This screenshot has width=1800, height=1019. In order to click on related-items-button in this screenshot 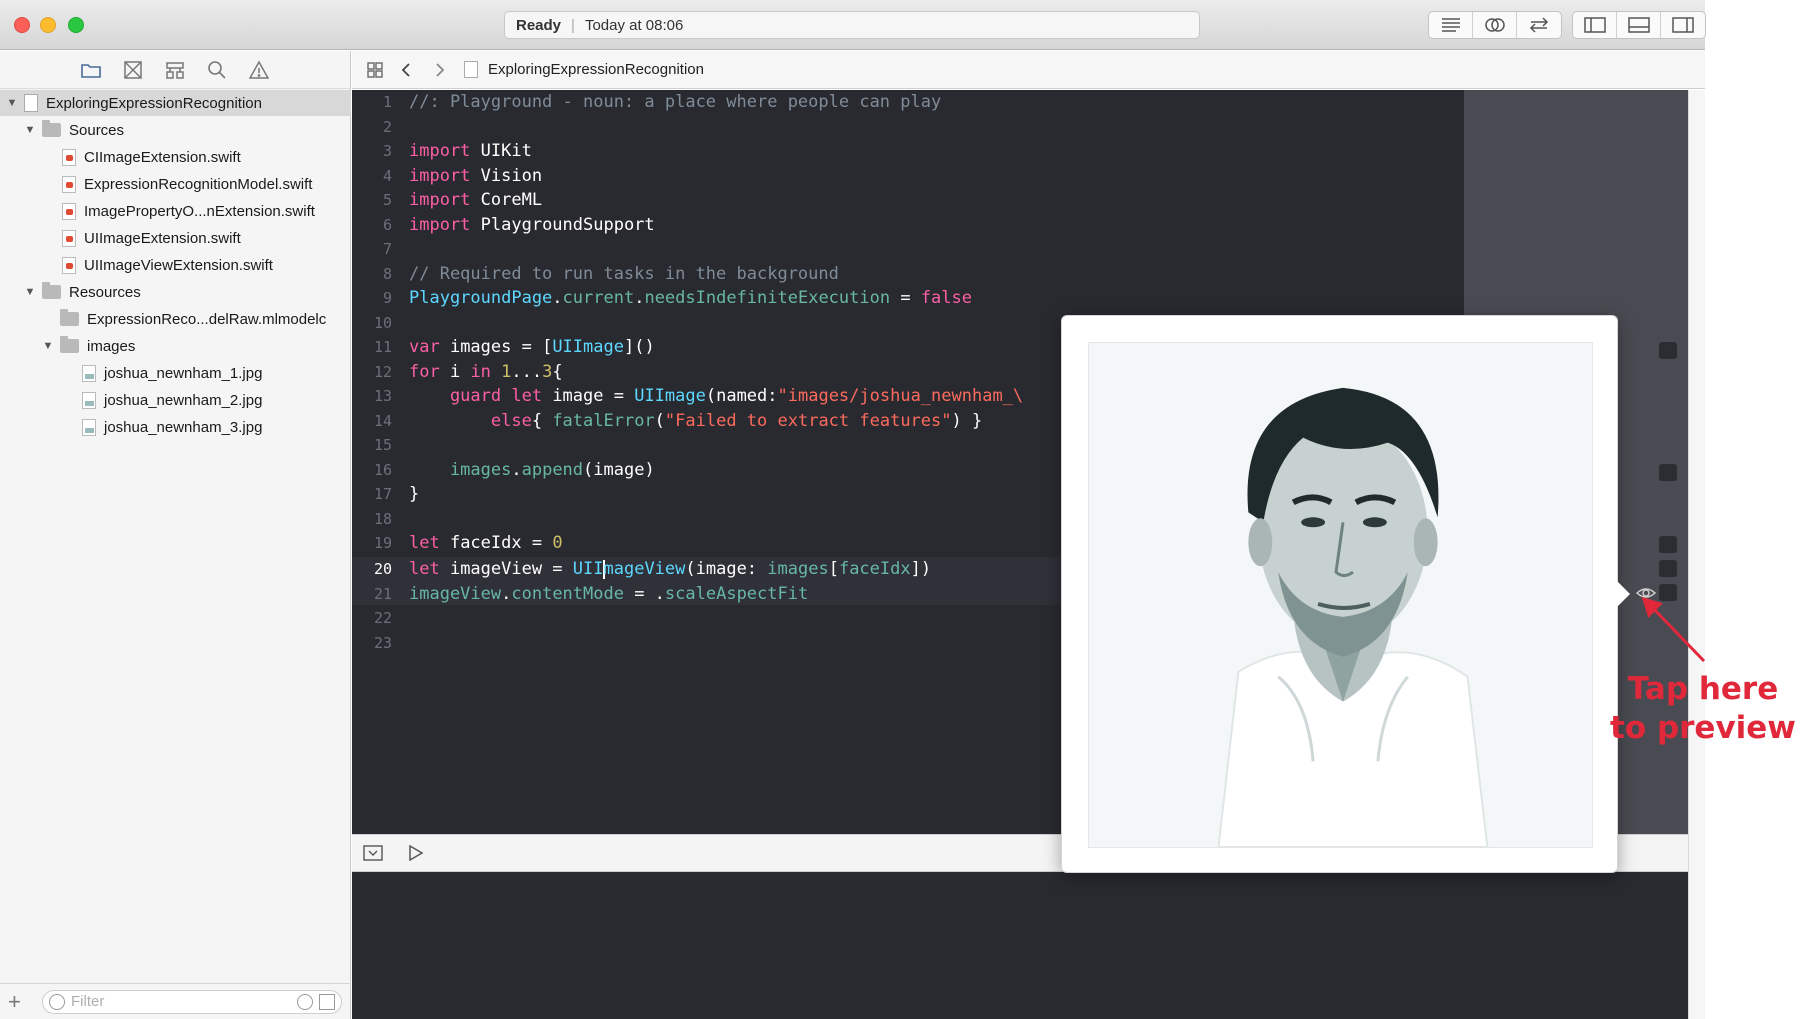, I will do `click(375, 70)`.